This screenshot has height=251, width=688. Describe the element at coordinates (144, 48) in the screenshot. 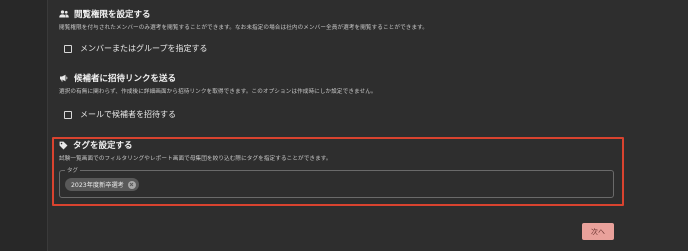

I see `access-checkbox-label: メンバーまたはグループを指定する` at that location.